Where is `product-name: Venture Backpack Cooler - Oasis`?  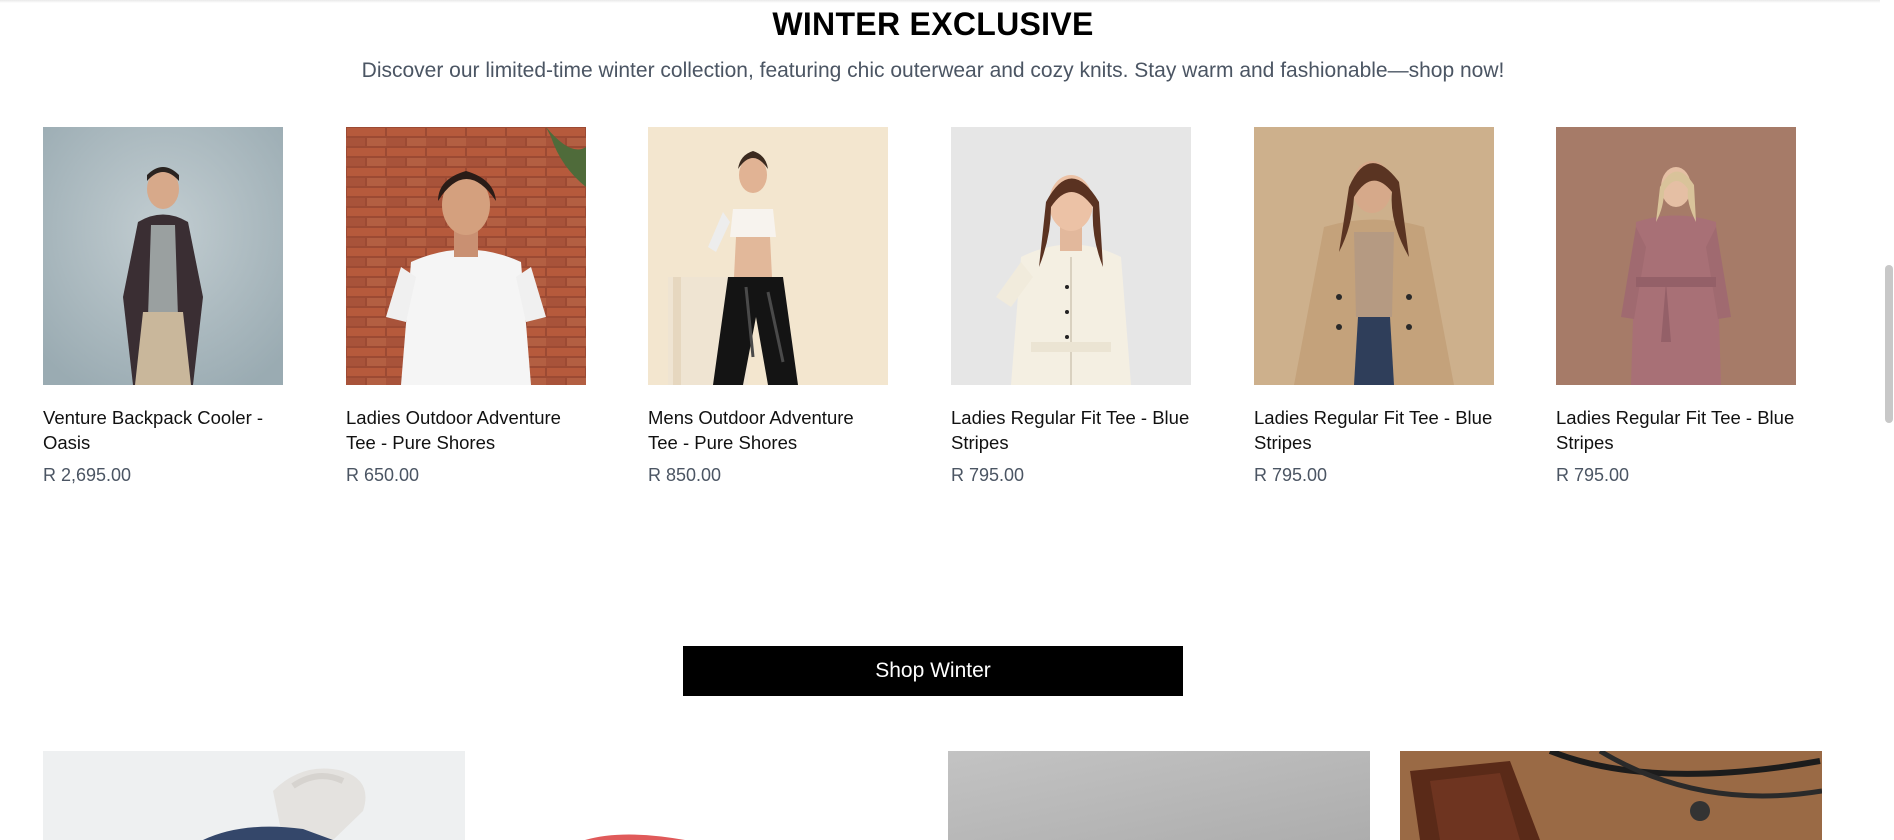
product-name: Venture Backpack Cooler - Oasis is located at coordinates (163, 430).